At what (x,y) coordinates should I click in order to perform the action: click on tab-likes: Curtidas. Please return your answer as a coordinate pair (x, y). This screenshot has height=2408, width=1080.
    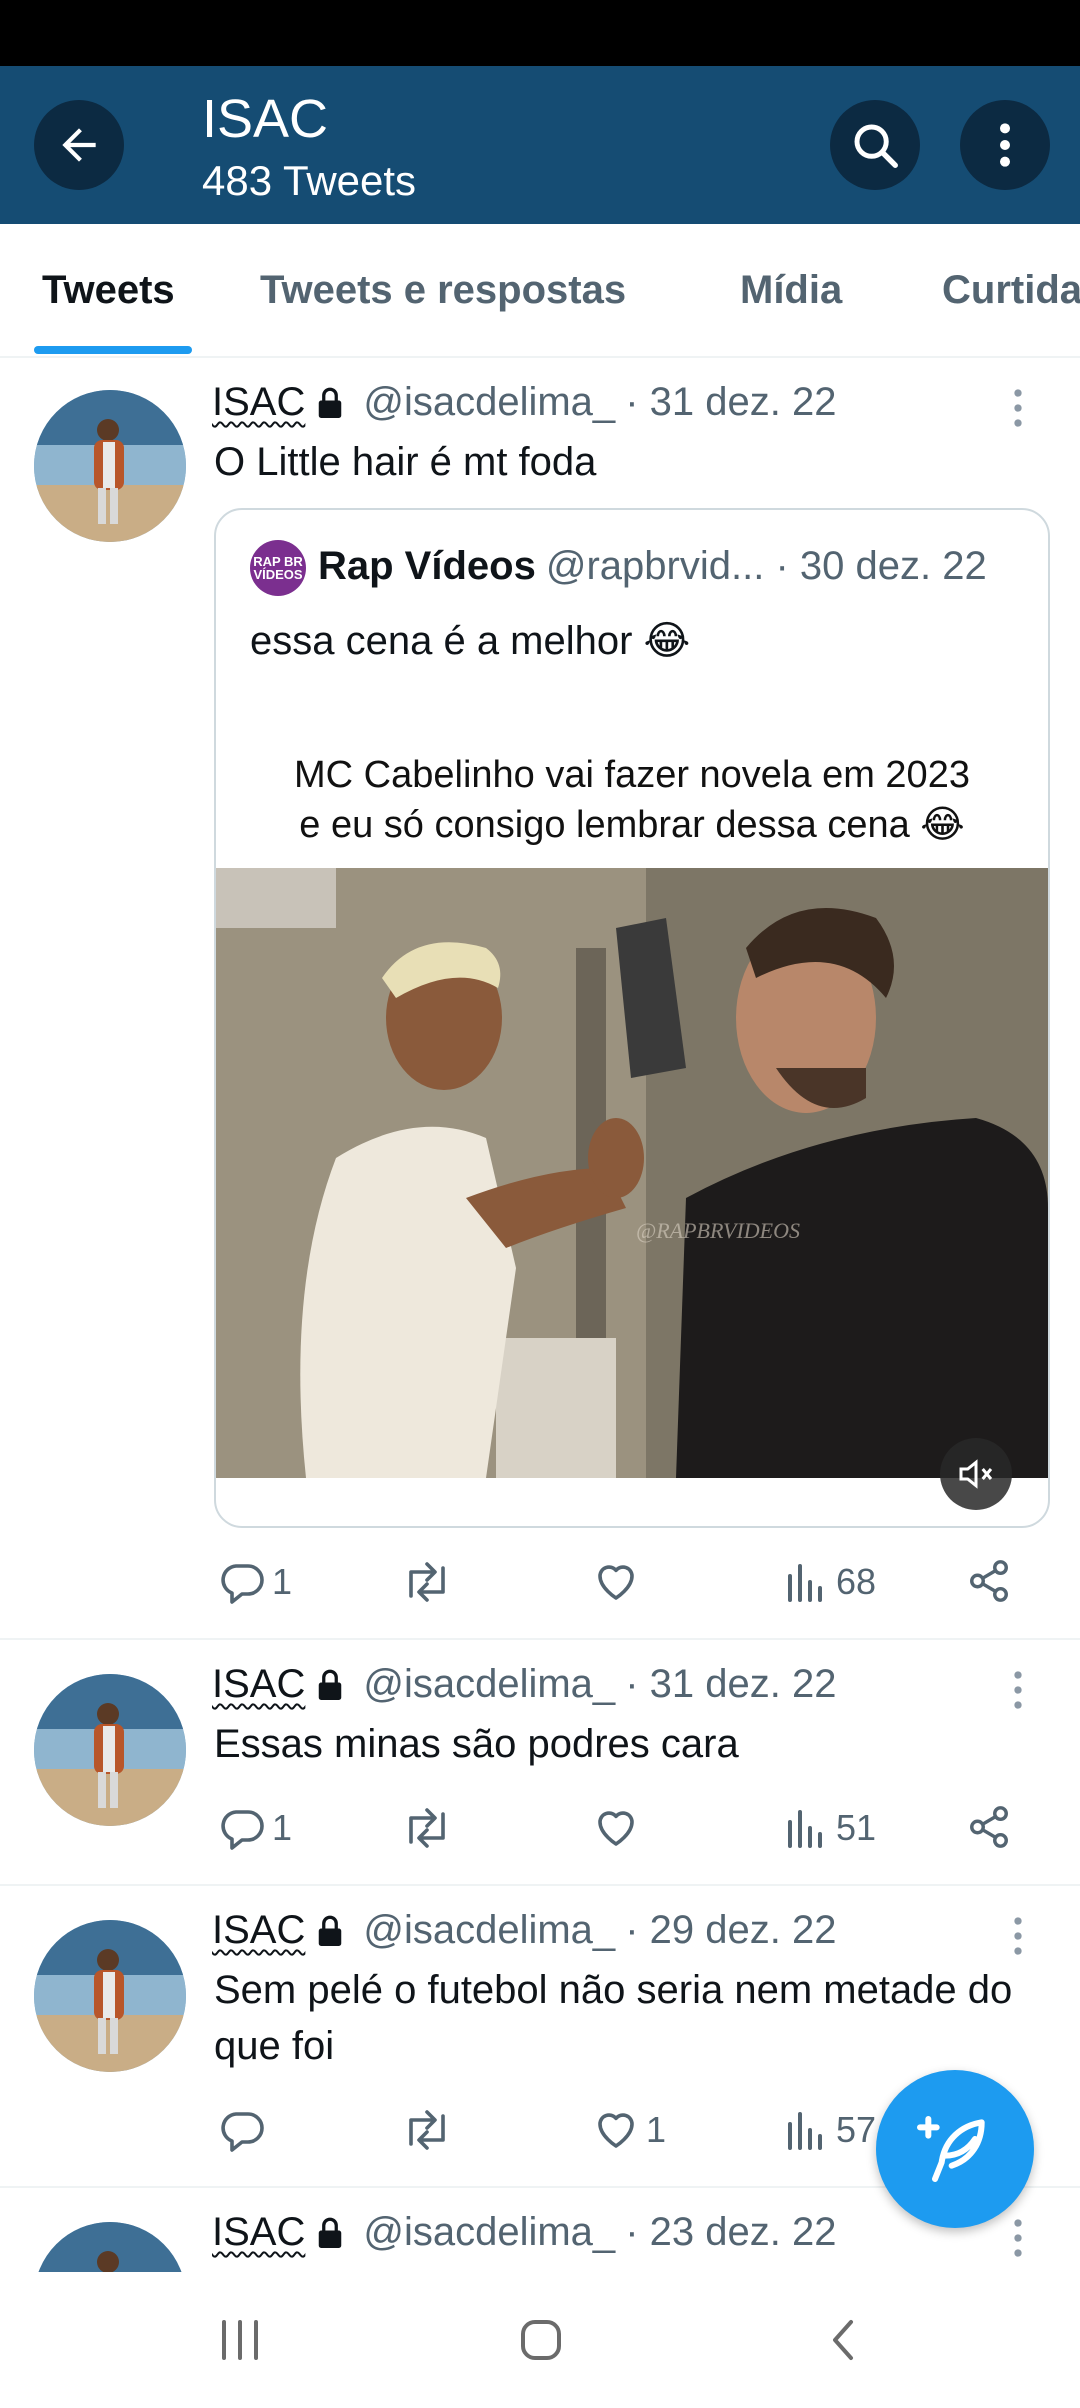
    Looking at the image, I should click on (1011, 290).